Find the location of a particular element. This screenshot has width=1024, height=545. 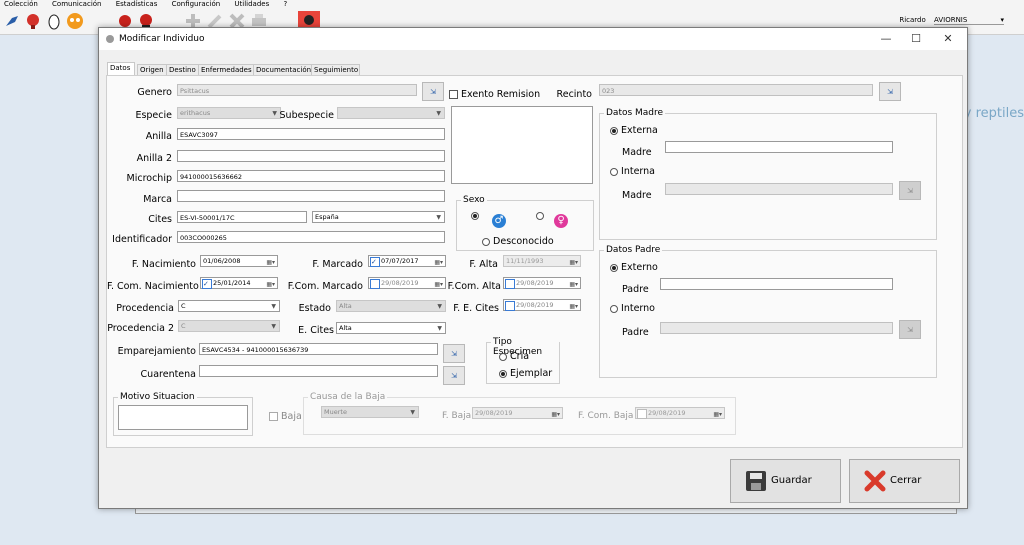

padre-interno-field is located at coordinates (776, 328).